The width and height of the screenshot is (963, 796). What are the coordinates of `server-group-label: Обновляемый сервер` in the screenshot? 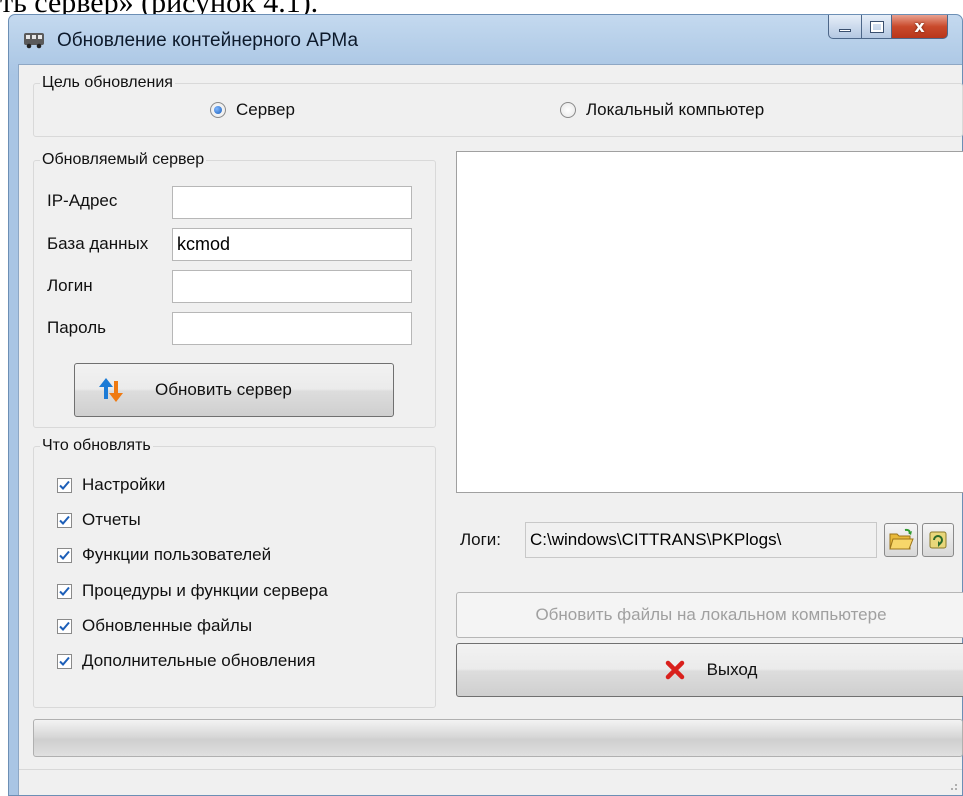 It's located at (123, 160).